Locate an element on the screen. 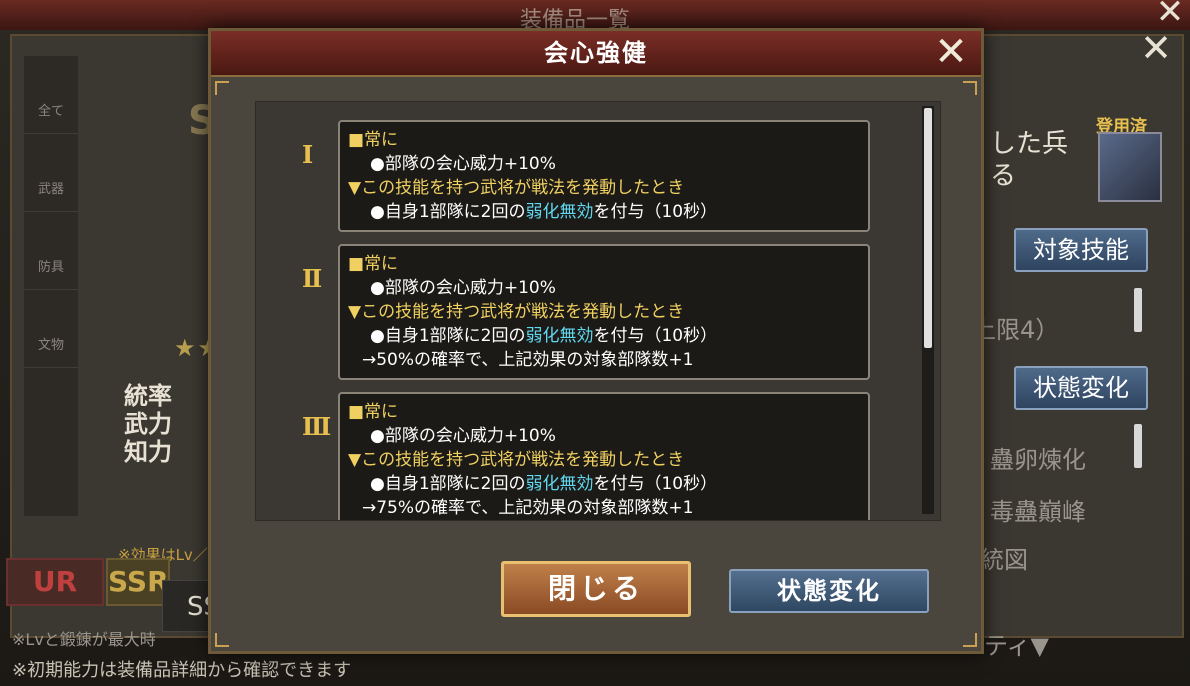  close-icon: ✕ is located at coordinates (951, 53).